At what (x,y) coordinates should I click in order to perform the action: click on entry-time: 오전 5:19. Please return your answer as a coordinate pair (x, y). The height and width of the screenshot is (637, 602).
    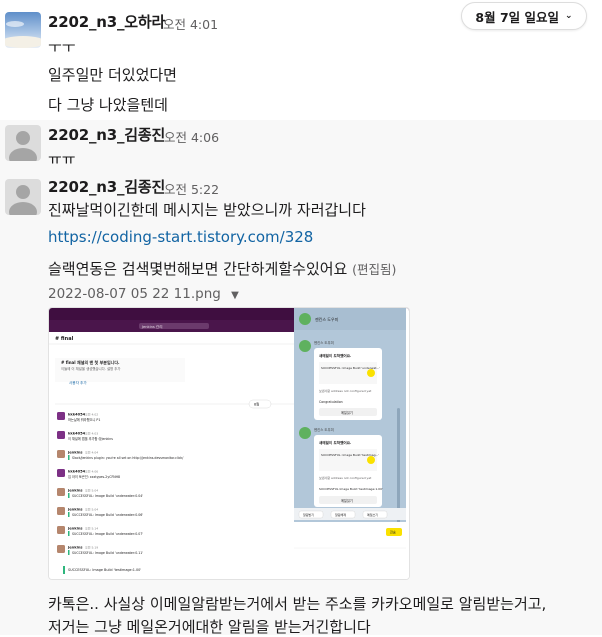
    Looking at the image, I should click on (91, 547).